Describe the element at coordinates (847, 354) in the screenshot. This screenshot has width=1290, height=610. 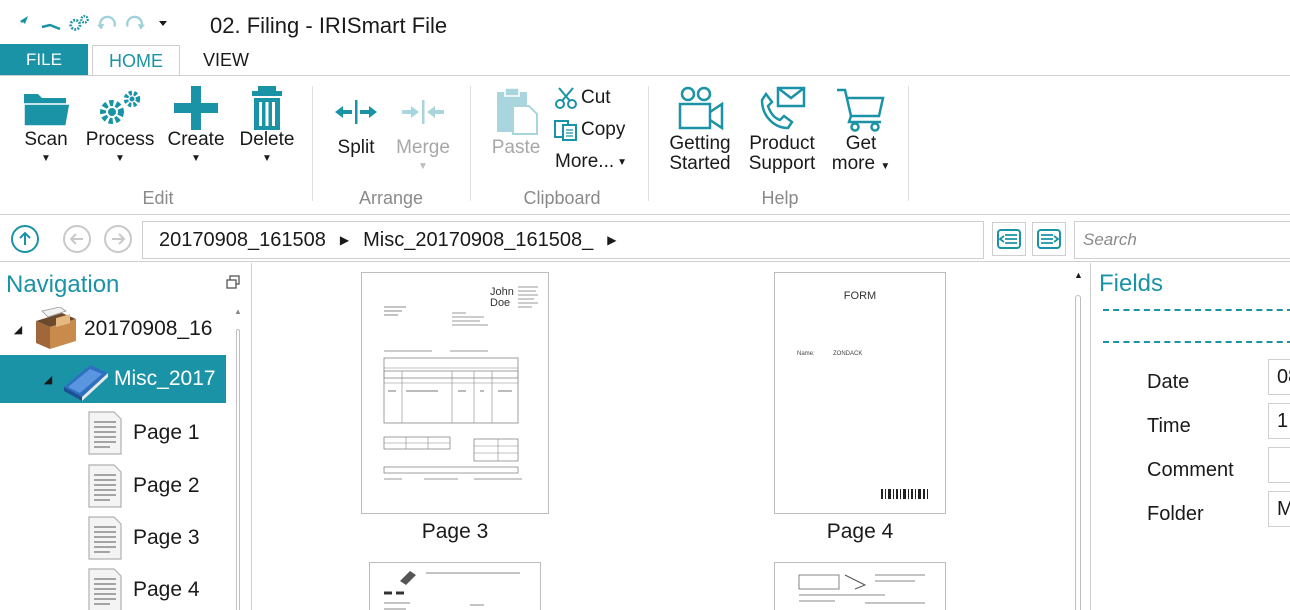
I see `doc-field-value: ZONDACK` at that location.